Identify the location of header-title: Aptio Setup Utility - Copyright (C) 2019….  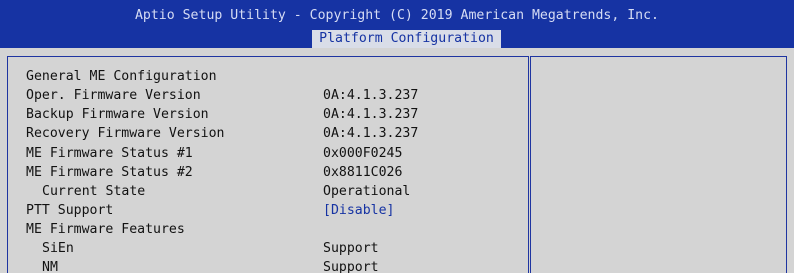
(396, 15).